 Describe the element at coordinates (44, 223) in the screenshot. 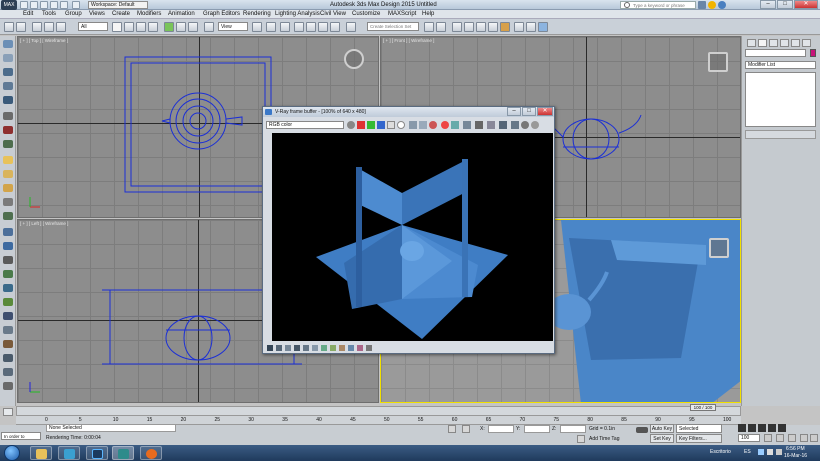

I see `viewport-left-label: [ + ] [ Left ] [ Wireframe ]` at that location.